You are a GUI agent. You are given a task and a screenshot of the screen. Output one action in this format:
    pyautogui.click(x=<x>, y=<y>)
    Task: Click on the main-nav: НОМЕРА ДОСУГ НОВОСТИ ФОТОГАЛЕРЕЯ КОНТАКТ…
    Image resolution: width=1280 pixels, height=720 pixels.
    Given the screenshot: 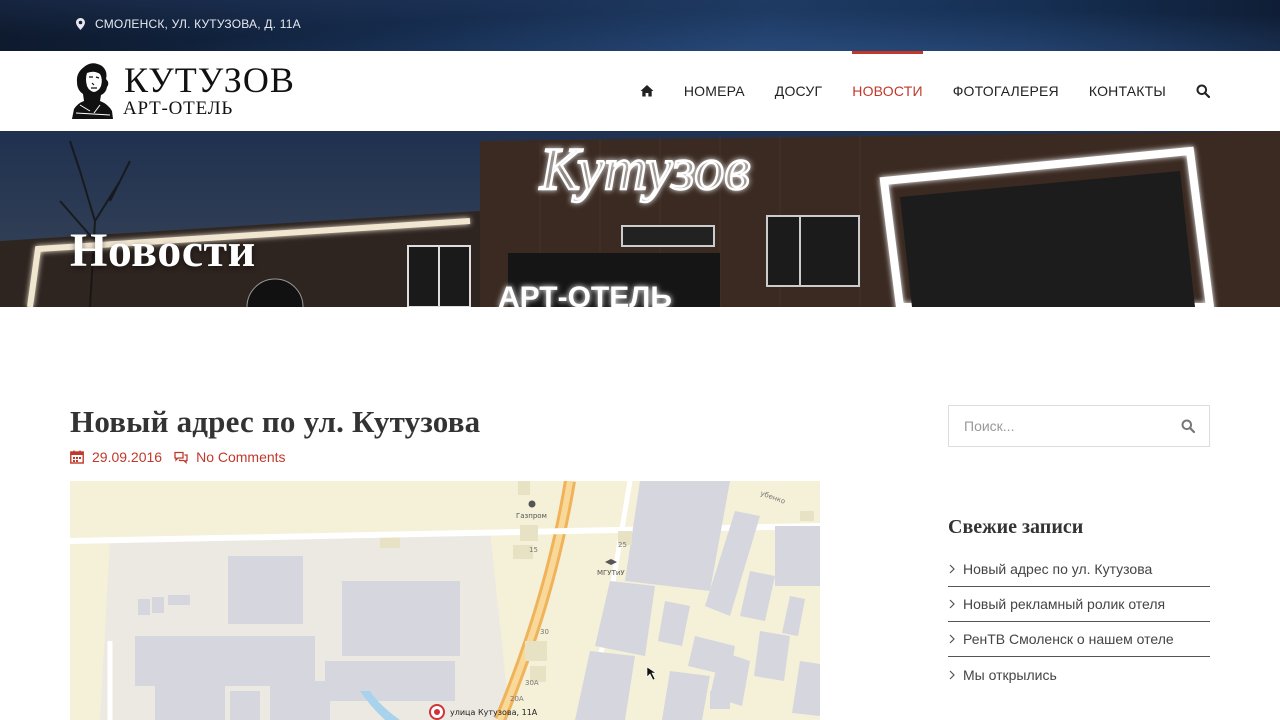 What is the action you would take?
    pyautogui.click(x=910, y=91)
    